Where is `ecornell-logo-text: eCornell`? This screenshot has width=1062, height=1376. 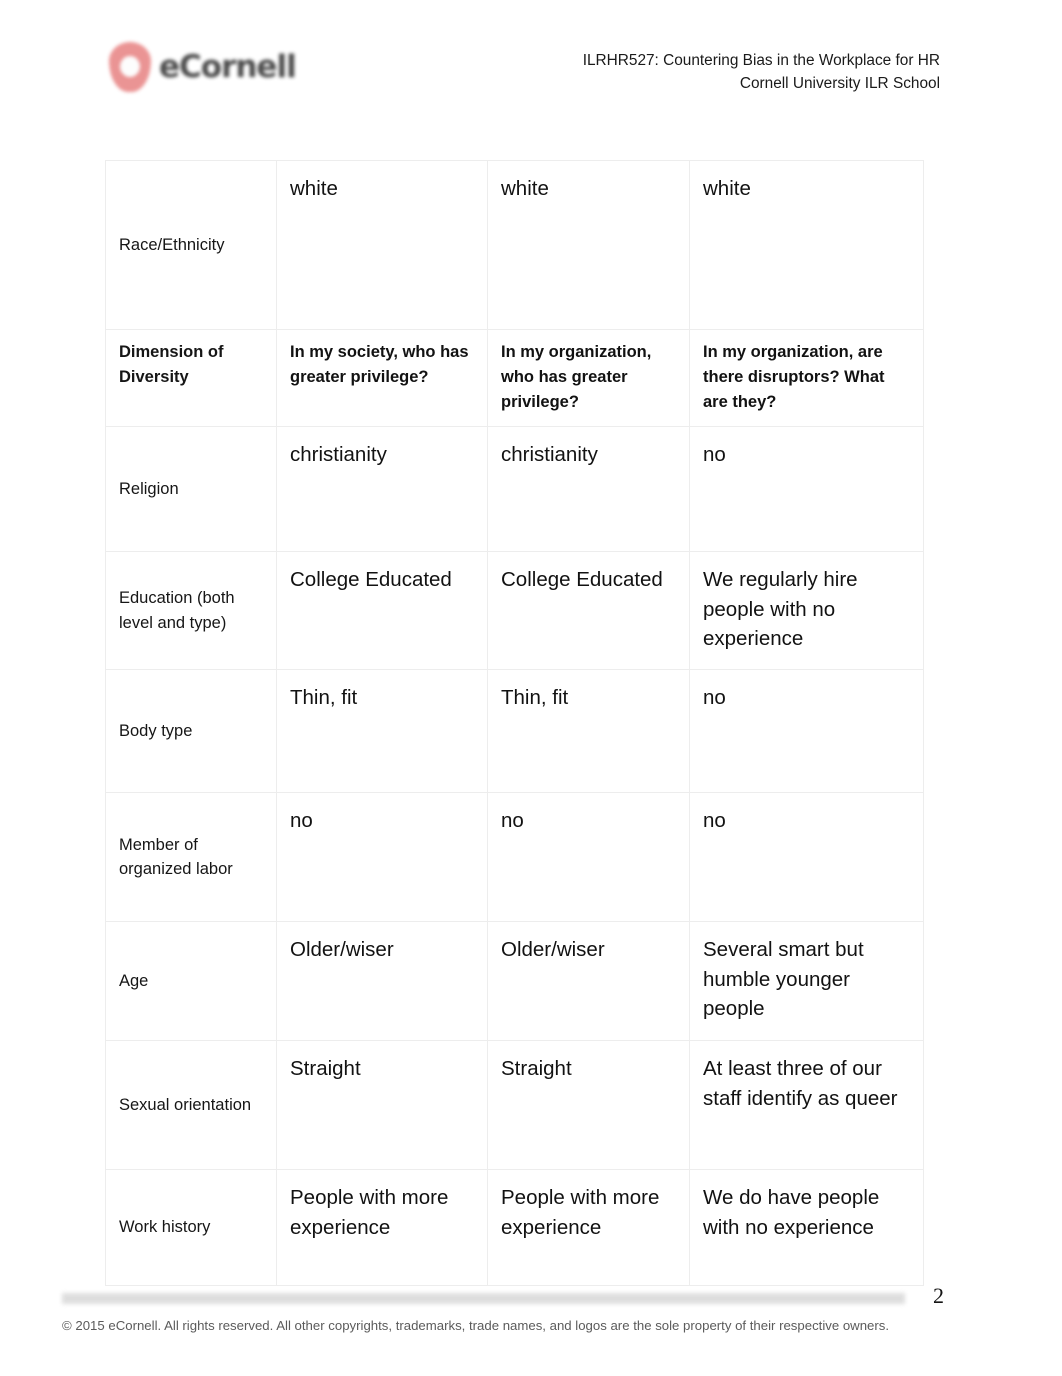 ecornell-logo-text: eCornell is located at coordinates (228, 66).